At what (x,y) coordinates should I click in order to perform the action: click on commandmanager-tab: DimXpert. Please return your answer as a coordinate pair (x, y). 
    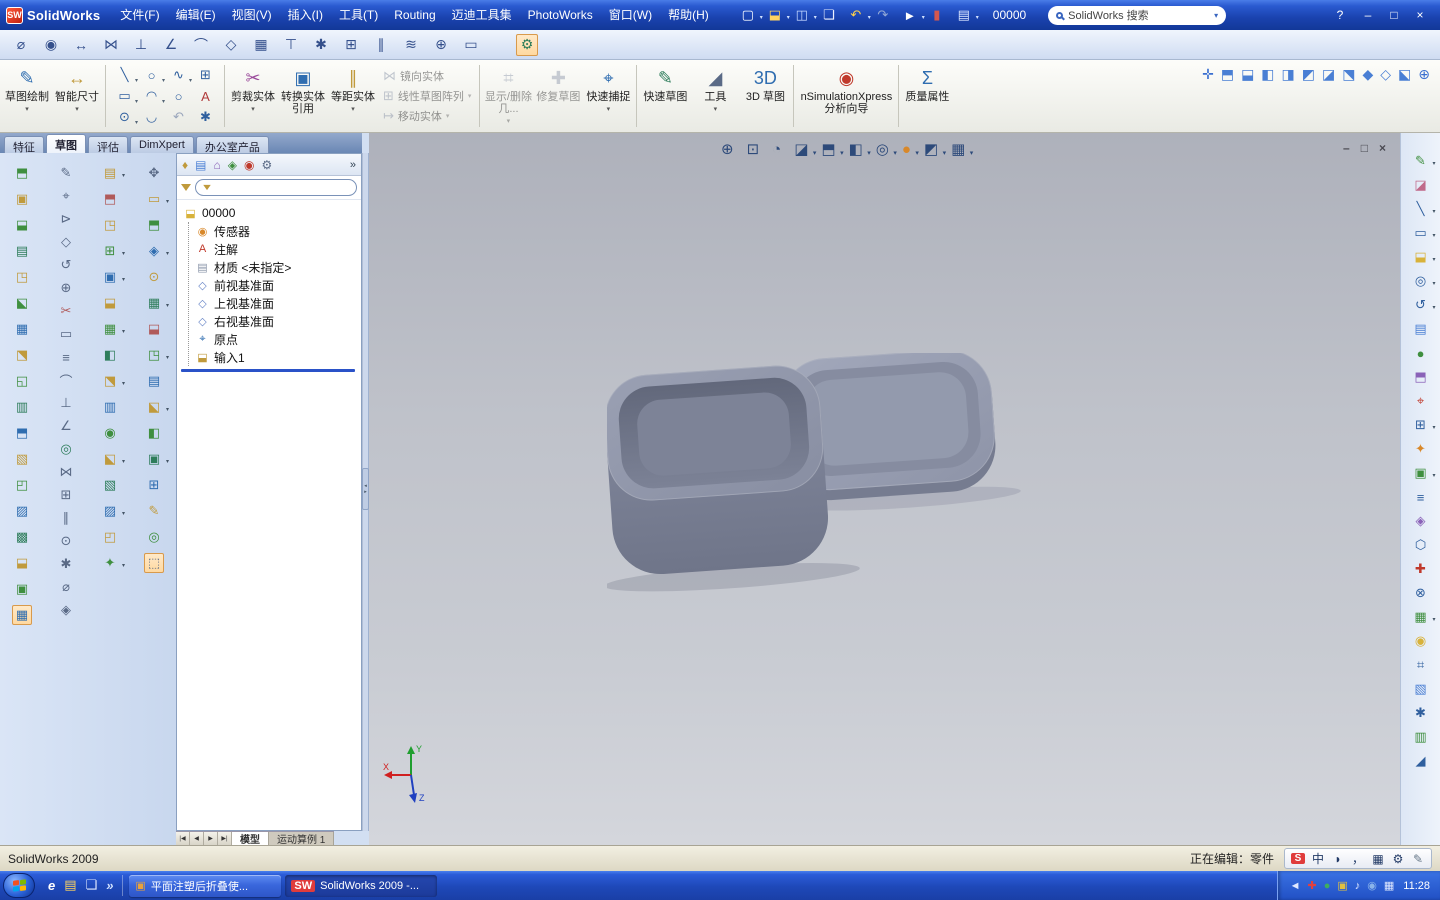
    Looking at the image, I should click on (162, 144).